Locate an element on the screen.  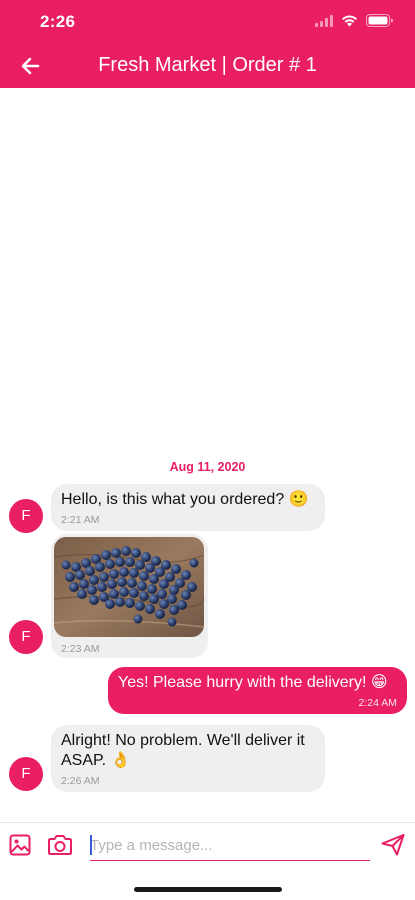
back-button is located at coordinates (31, 66).